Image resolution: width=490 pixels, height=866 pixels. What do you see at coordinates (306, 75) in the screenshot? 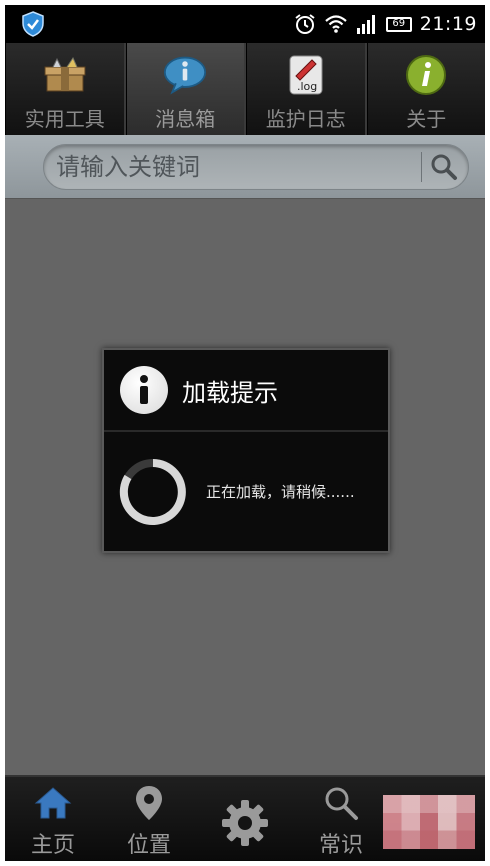
I see `log-file-icon: .log` at bounding box center [306, 75].